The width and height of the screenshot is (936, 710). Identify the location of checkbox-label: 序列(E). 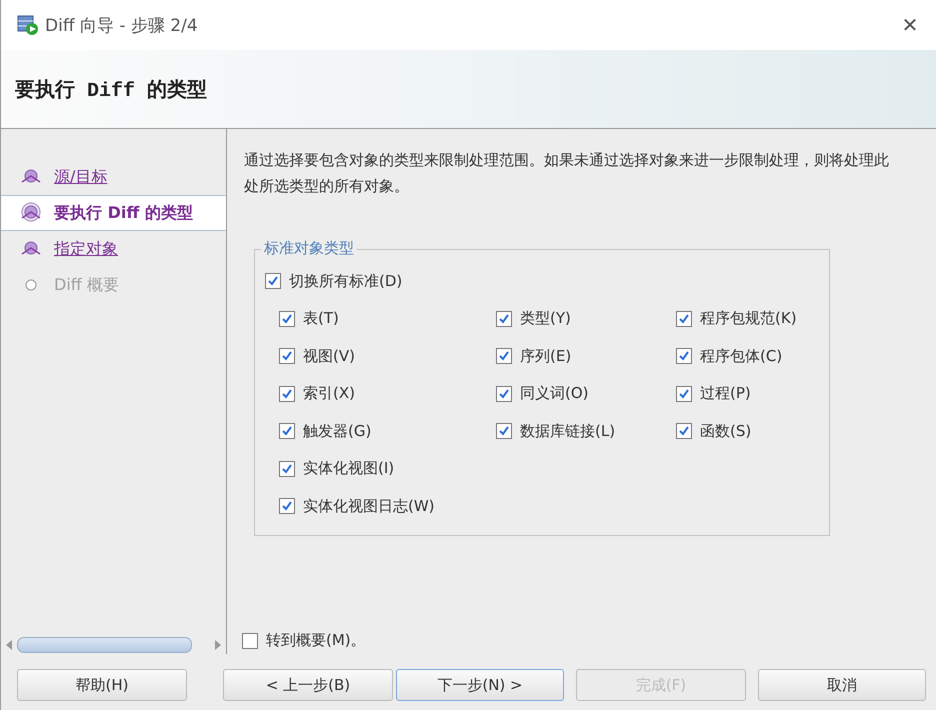
(546, 356).